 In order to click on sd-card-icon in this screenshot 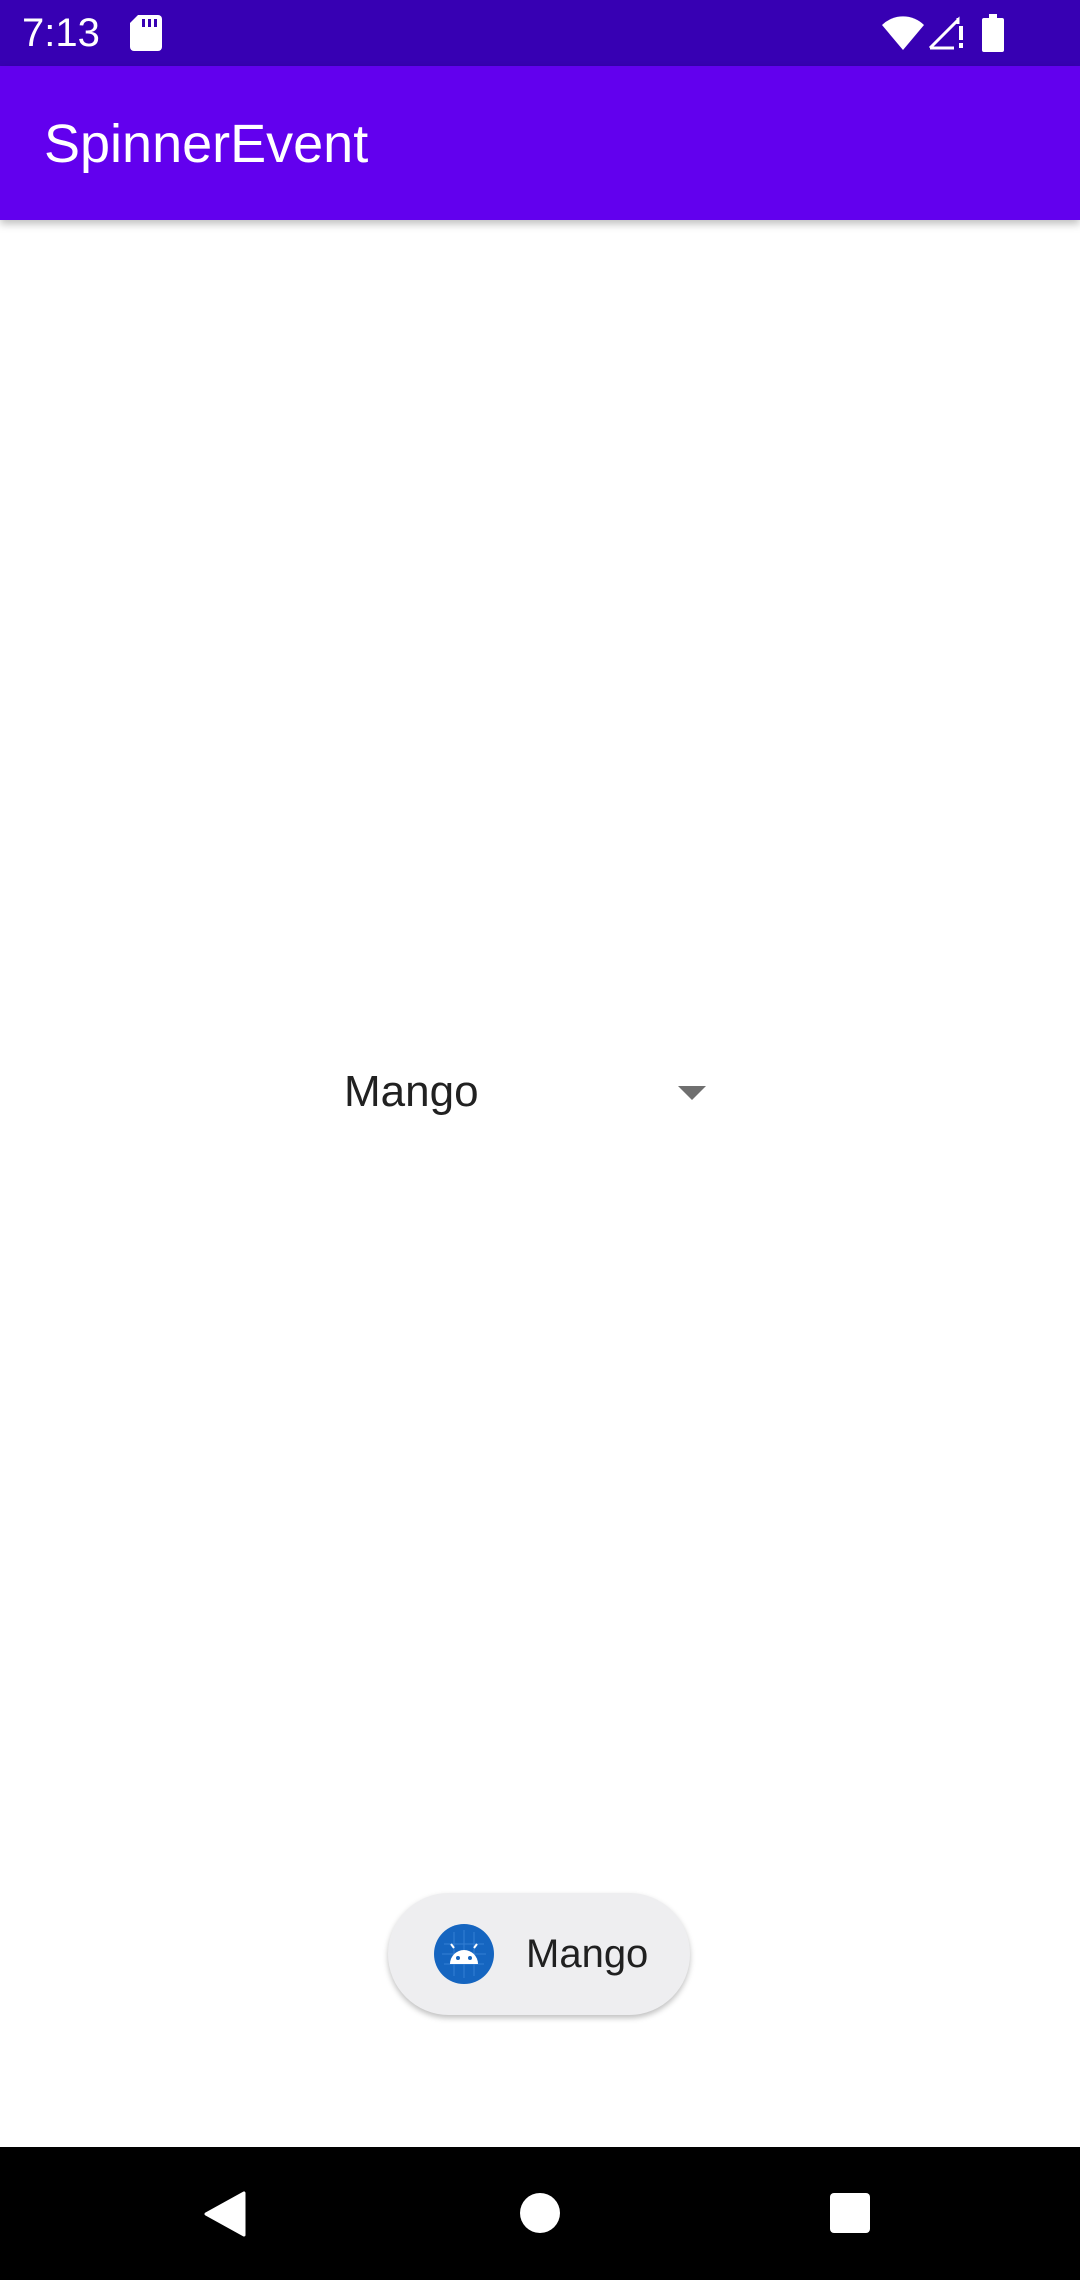, I will do `click(146, 33)`.